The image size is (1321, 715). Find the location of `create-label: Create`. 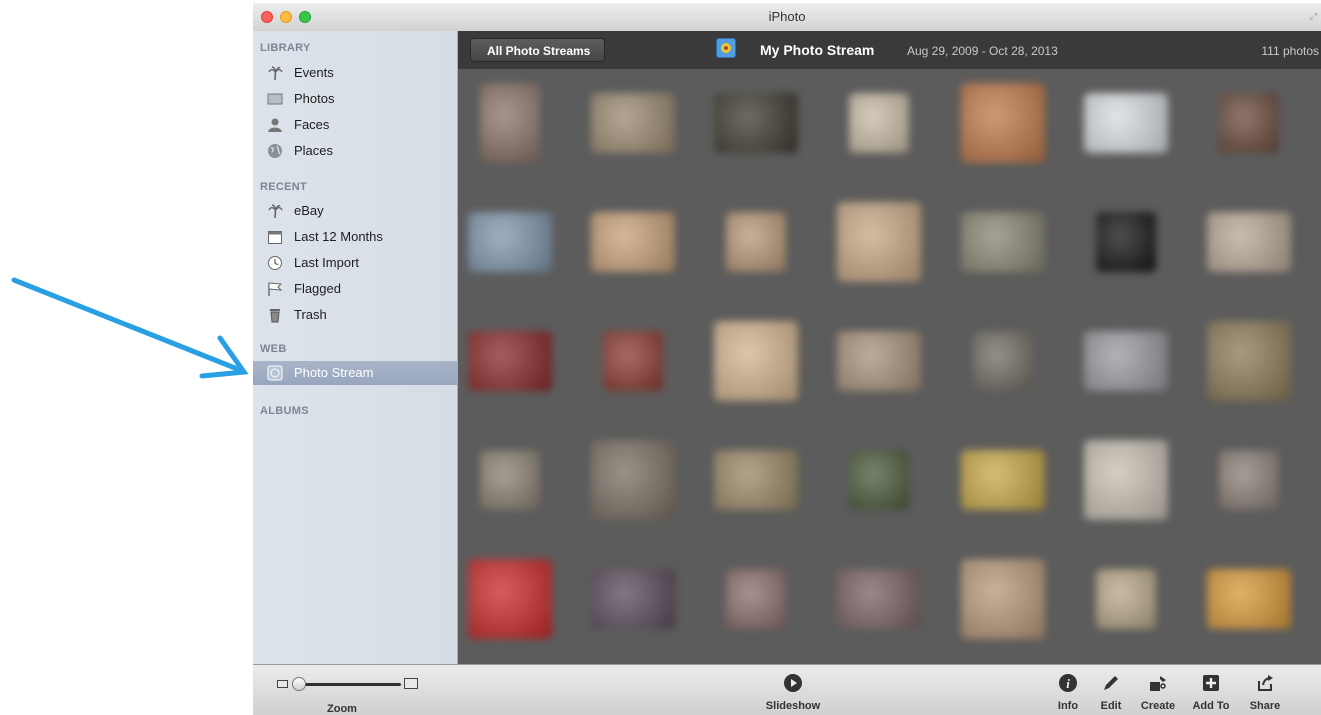

create-label: Create is located at coordinates (1158, 706).